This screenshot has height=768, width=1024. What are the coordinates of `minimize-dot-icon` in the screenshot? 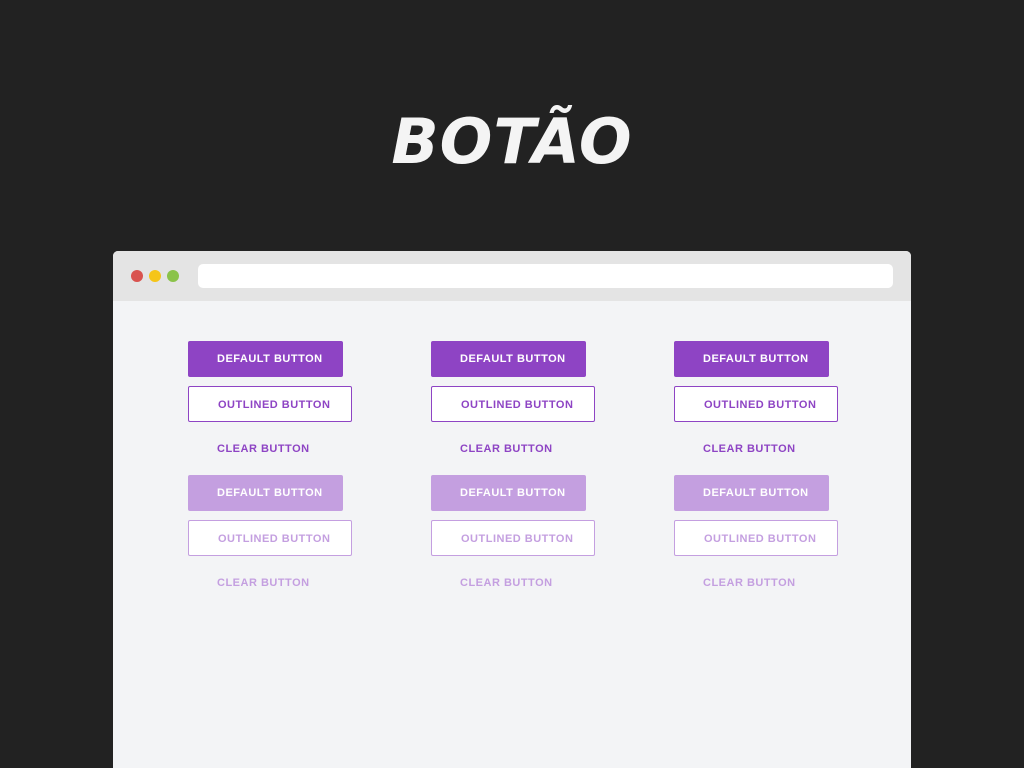 It's located at (155, 276).